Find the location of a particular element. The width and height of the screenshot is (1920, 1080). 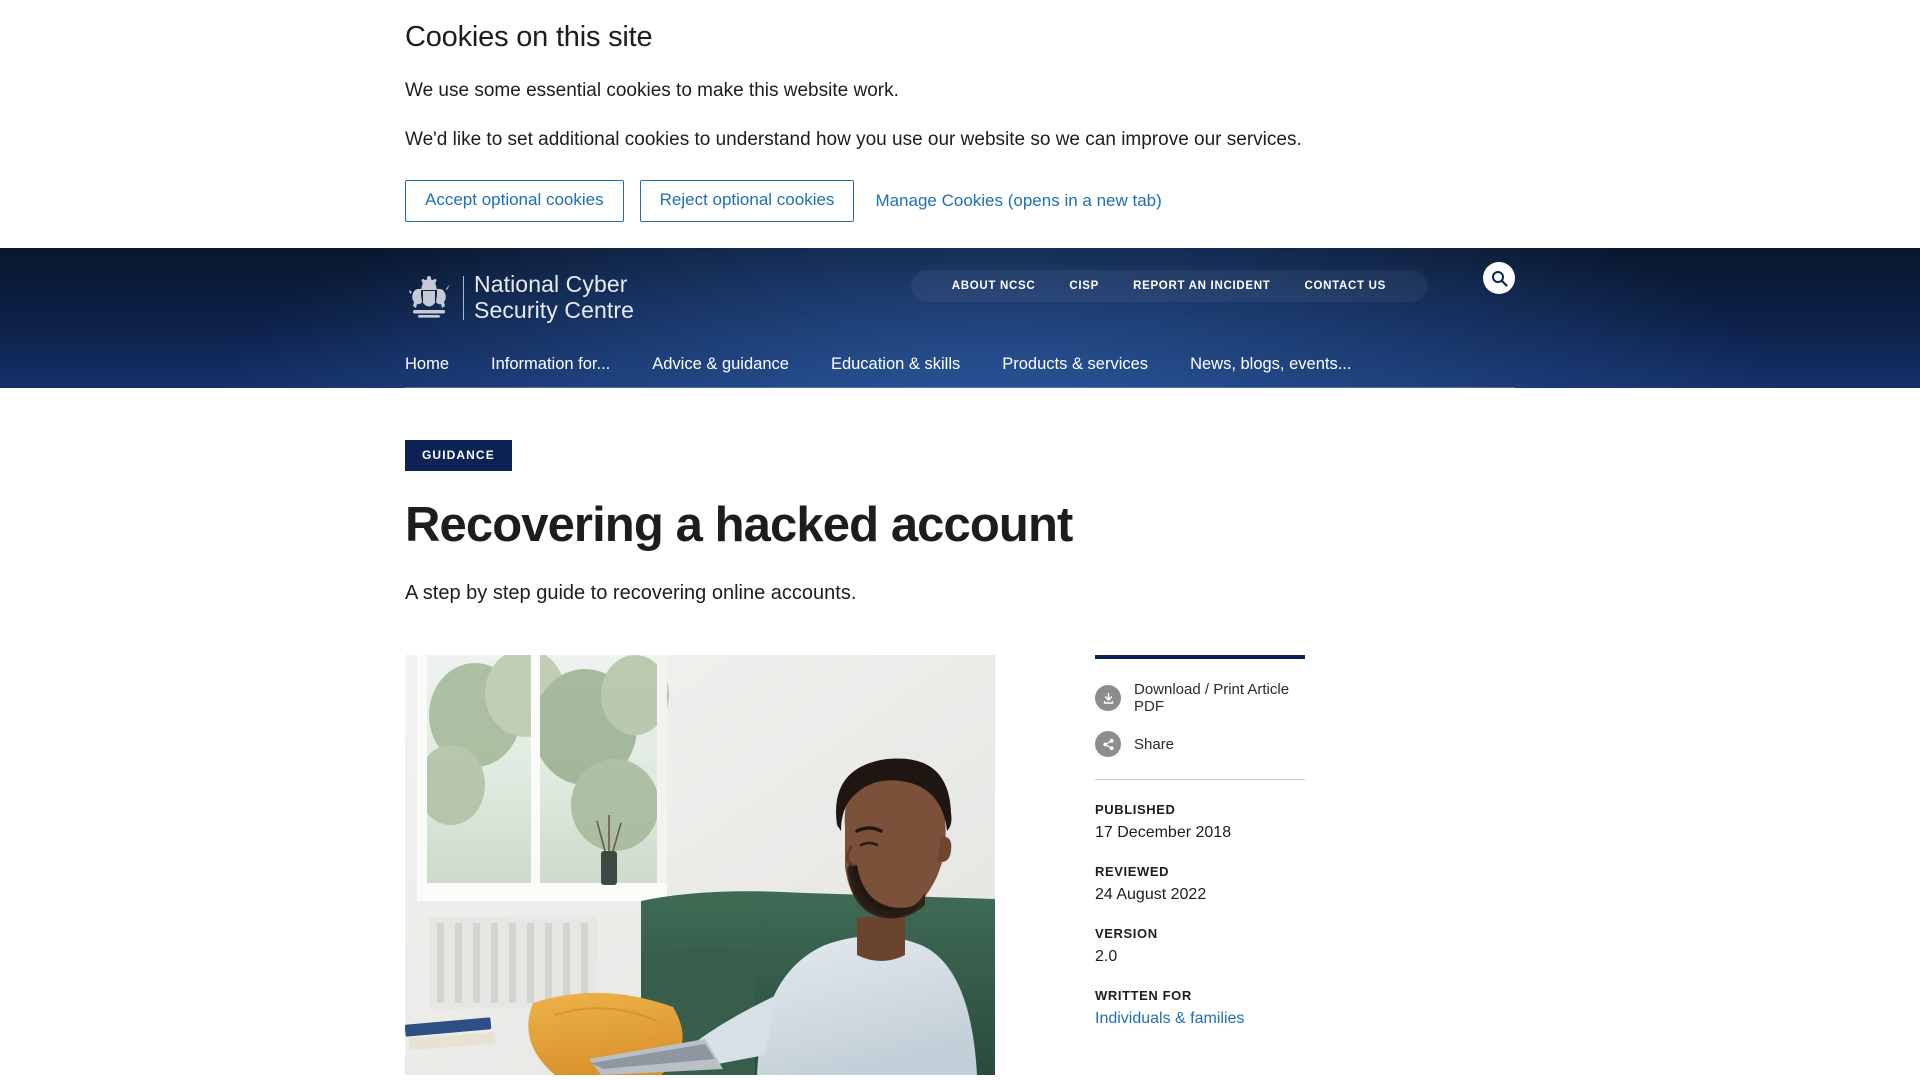

share-icon is located at coordinates (1108, 744).